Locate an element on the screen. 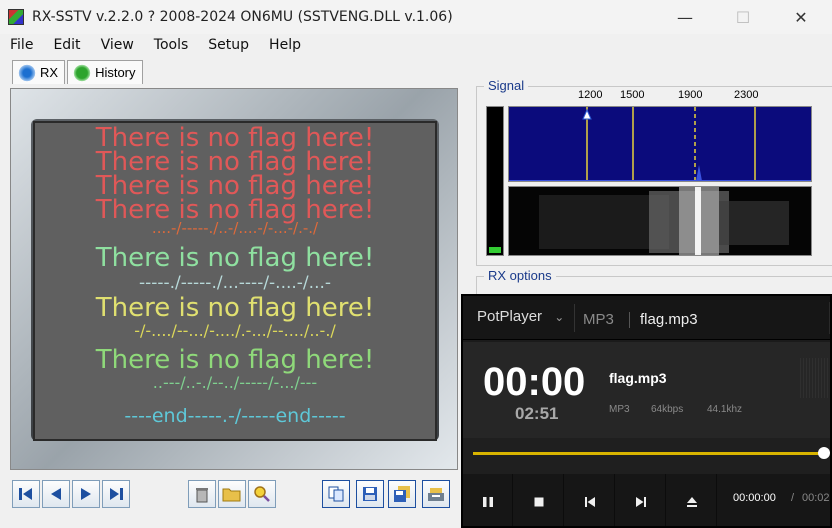 This screenshot has width=832, height=528. history-icon is located at coordinates (82, 72).